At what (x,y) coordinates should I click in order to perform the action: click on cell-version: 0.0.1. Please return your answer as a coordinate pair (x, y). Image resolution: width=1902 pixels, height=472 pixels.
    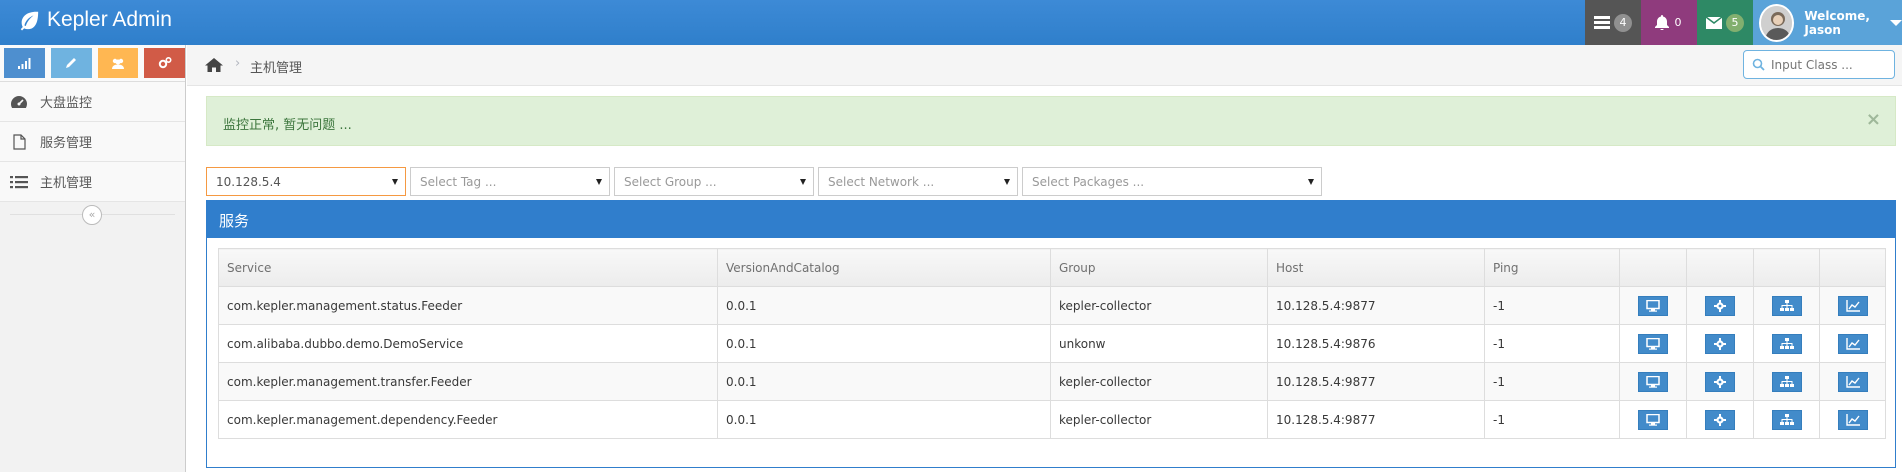
    Looking at the image, I should click on (884, 343).